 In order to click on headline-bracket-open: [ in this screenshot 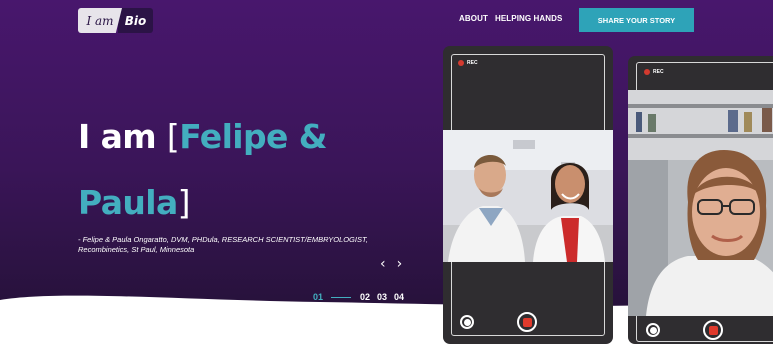, I will do `click(173, 136)`.